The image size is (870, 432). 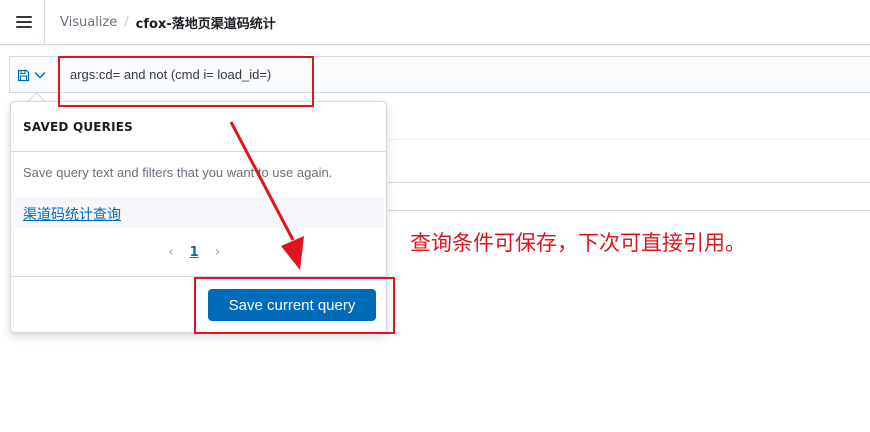 I want to click on breadcrumb-current-page: cfox-落地页渠道码统计, so click(x=205, y=24).